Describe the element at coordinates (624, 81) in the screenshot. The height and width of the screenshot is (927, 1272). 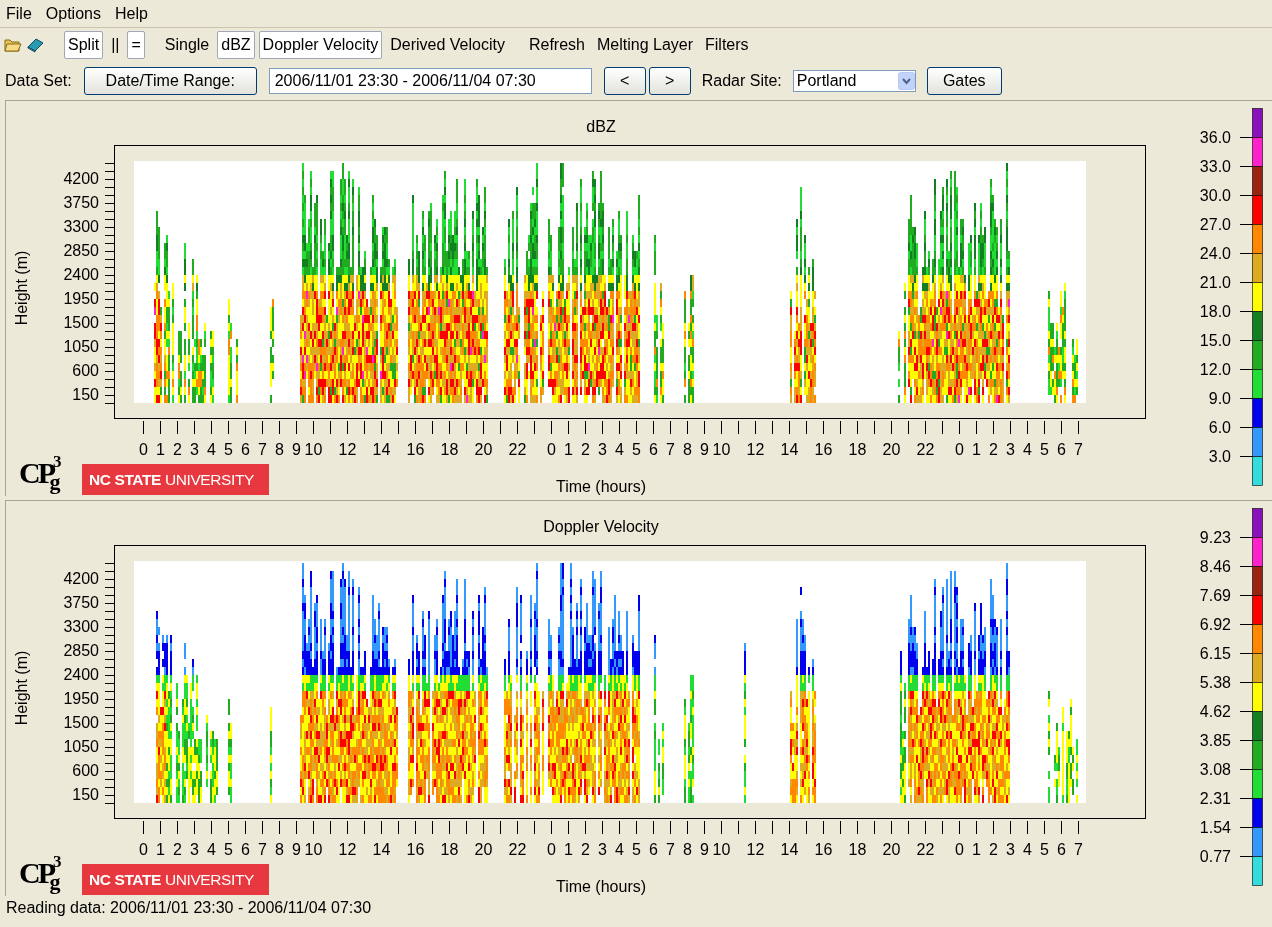
I see `previous-button: <` at that location.